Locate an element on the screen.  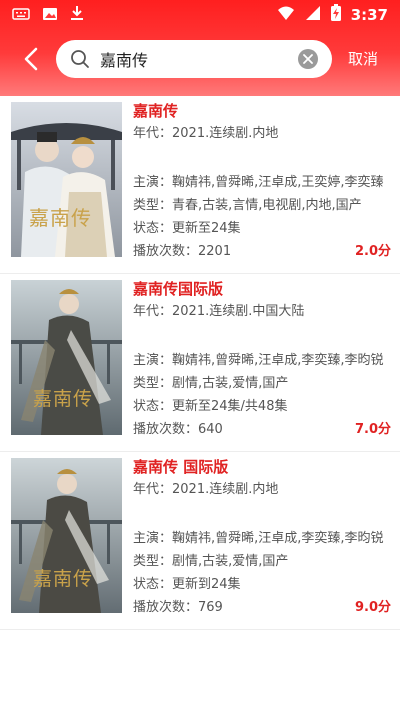
back-button is located at coordinates (31, 59).